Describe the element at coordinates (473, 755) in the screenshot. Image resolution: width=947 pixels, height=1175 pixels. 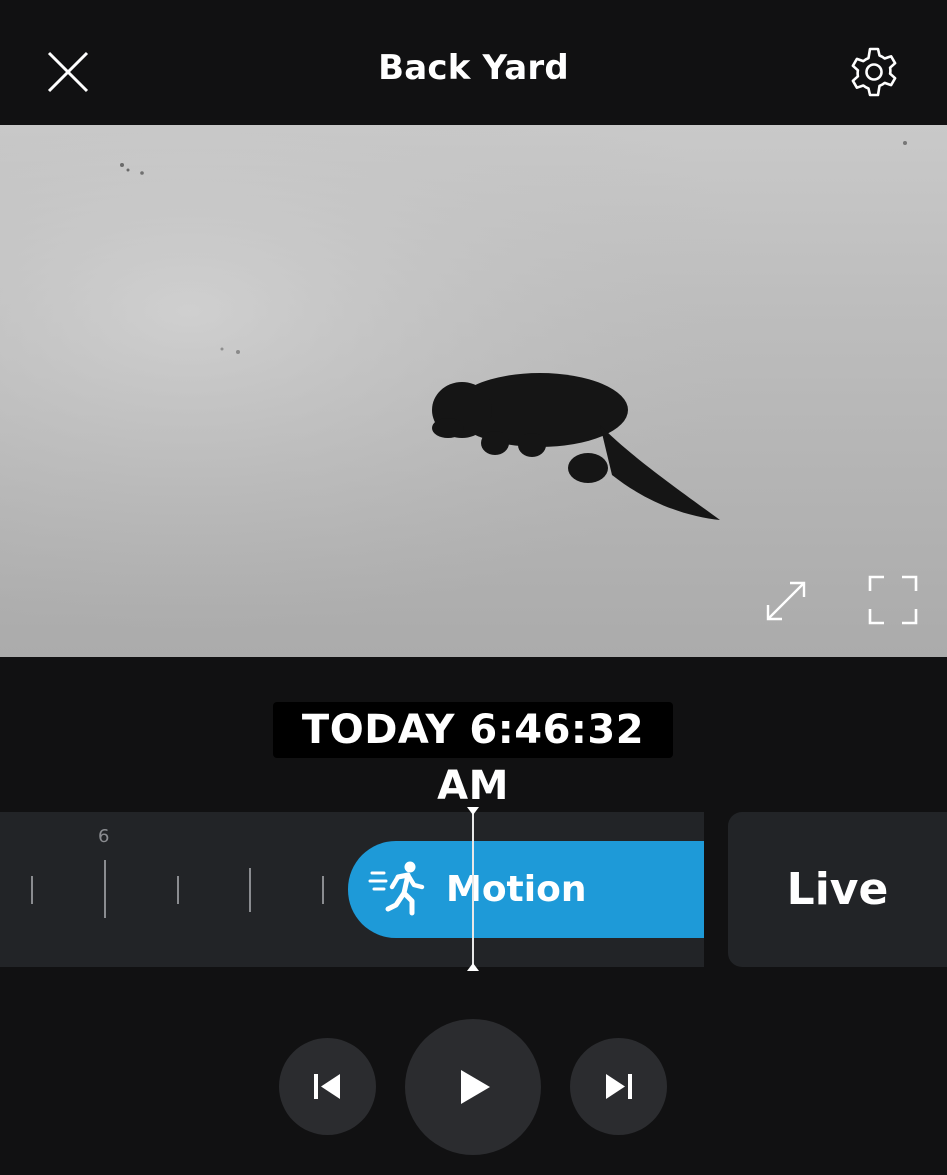
I see `timestamp-label: TODAY 6:46:32 AM` at that location.